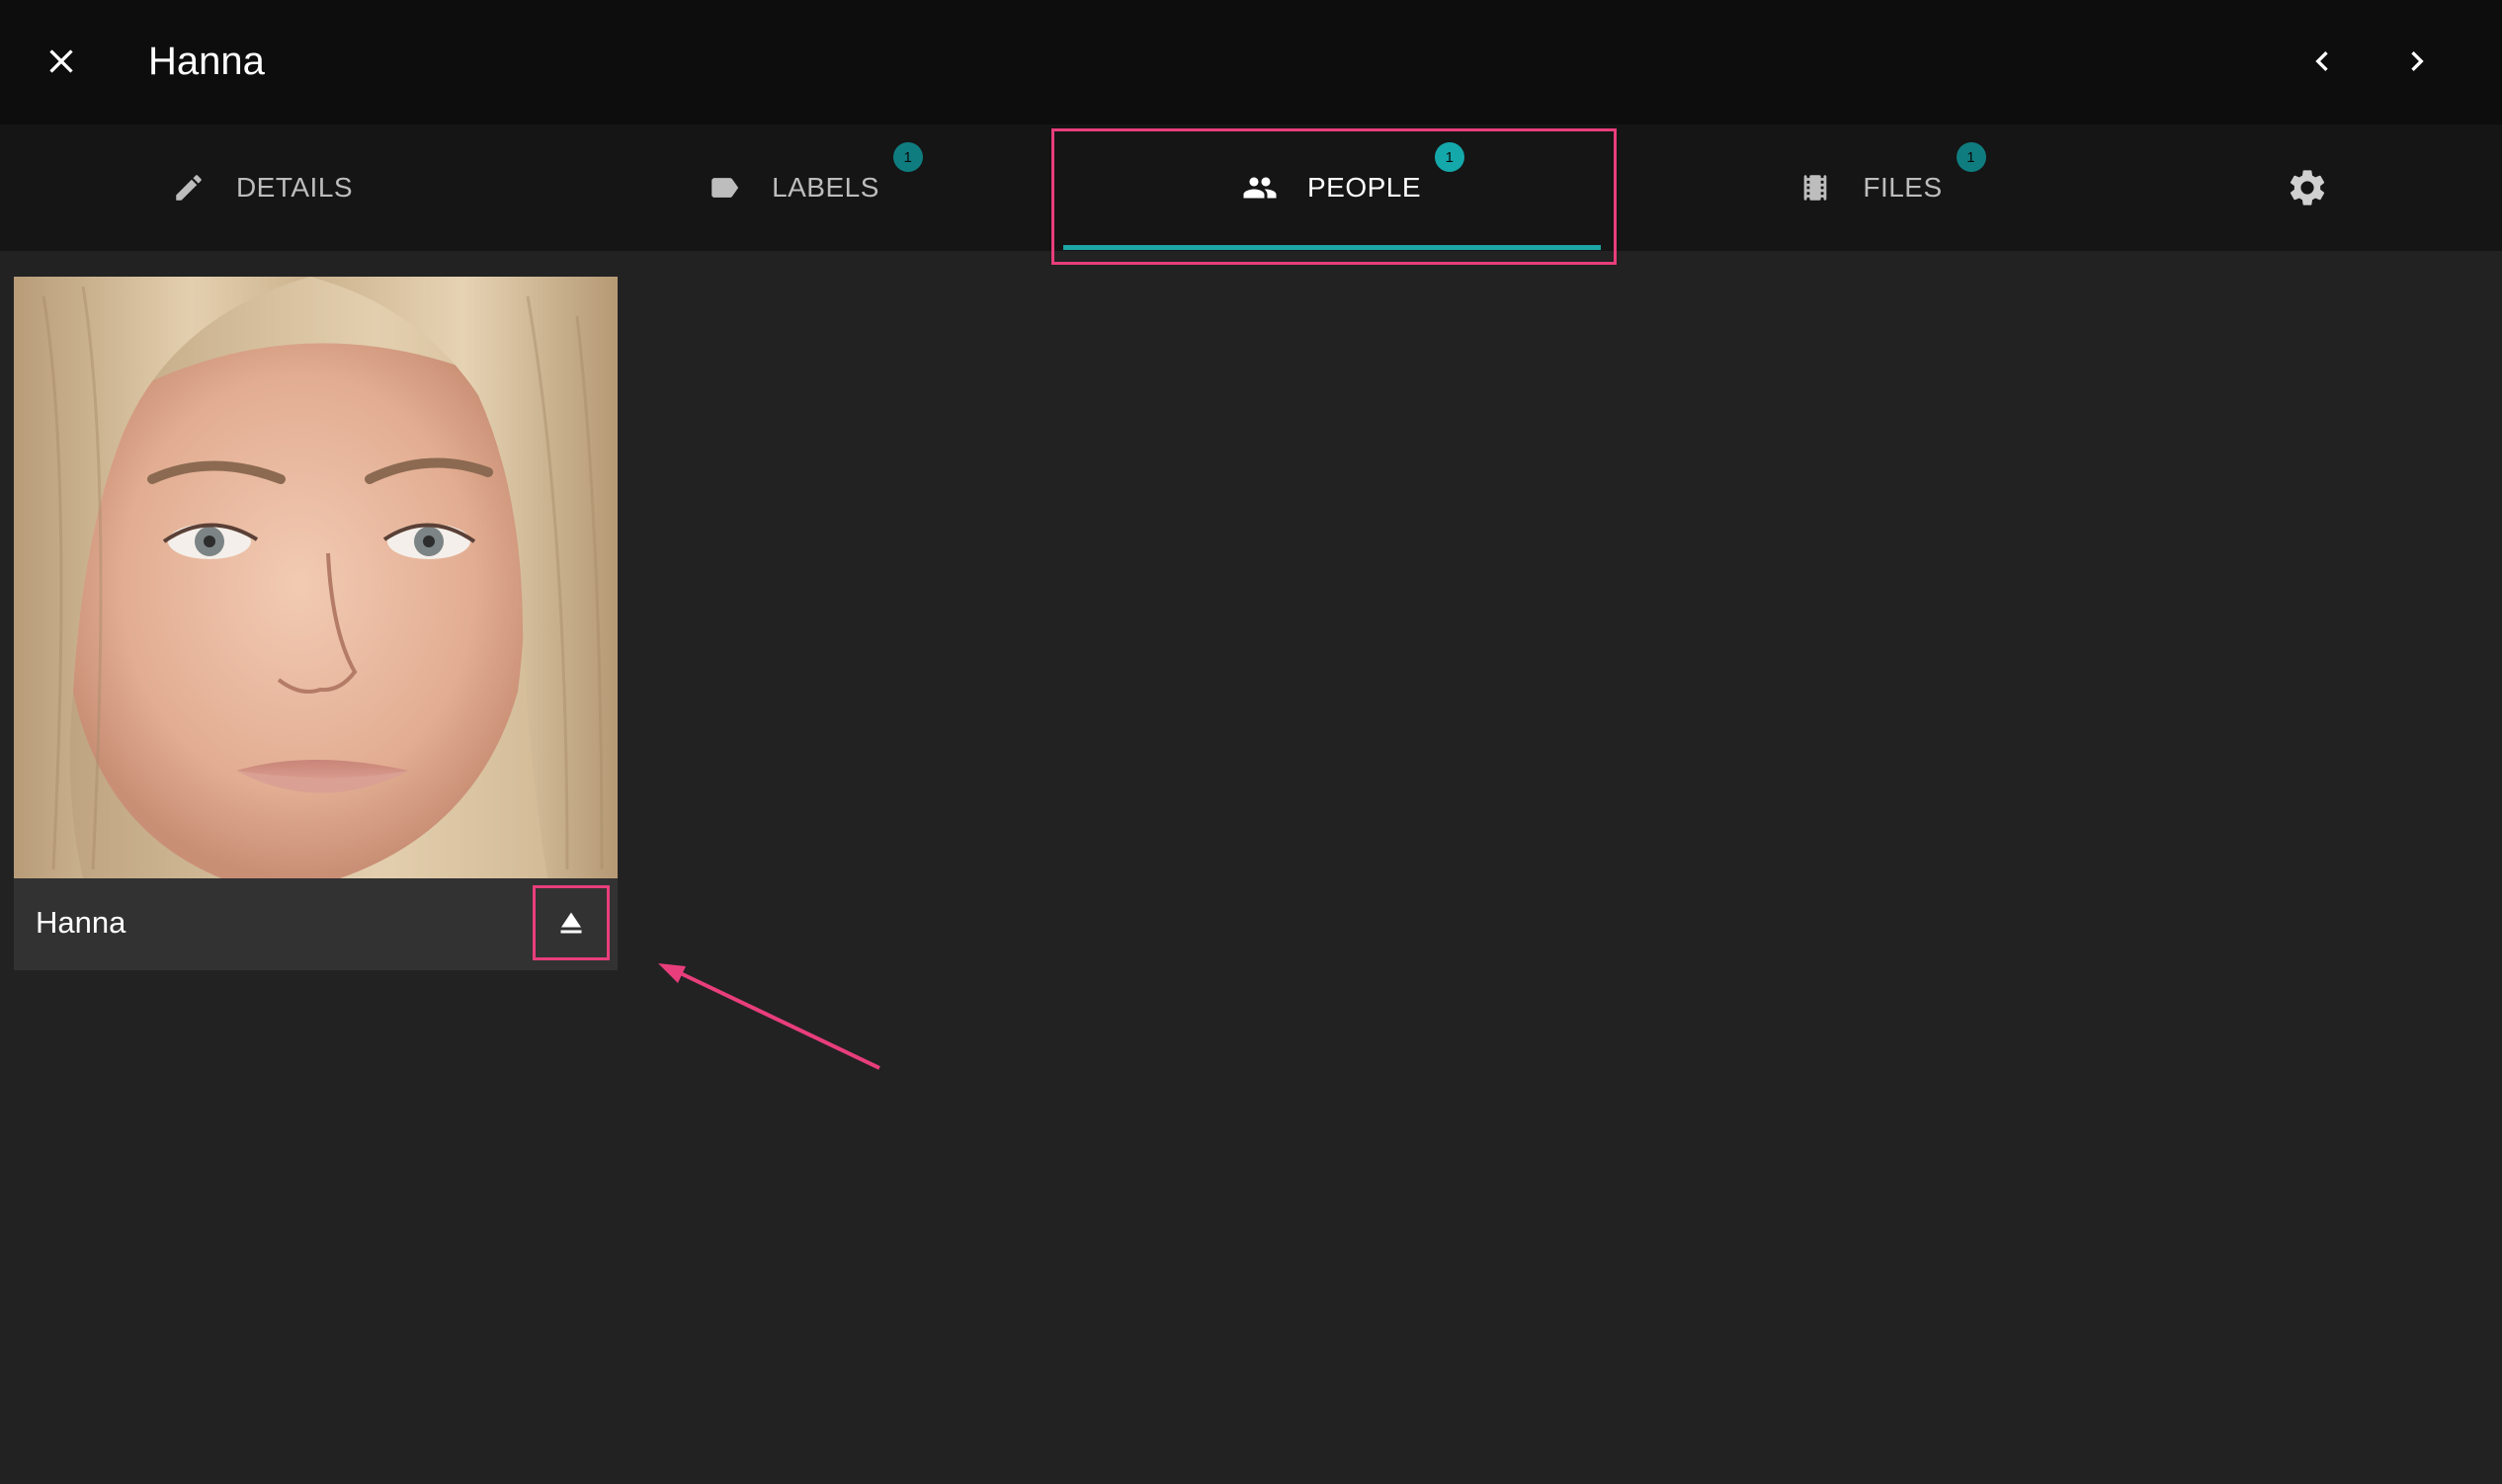 The width and height of the screenshot is (2502, 1484). I want to click on tab-details-label: DETAILS, so click(294, 187).